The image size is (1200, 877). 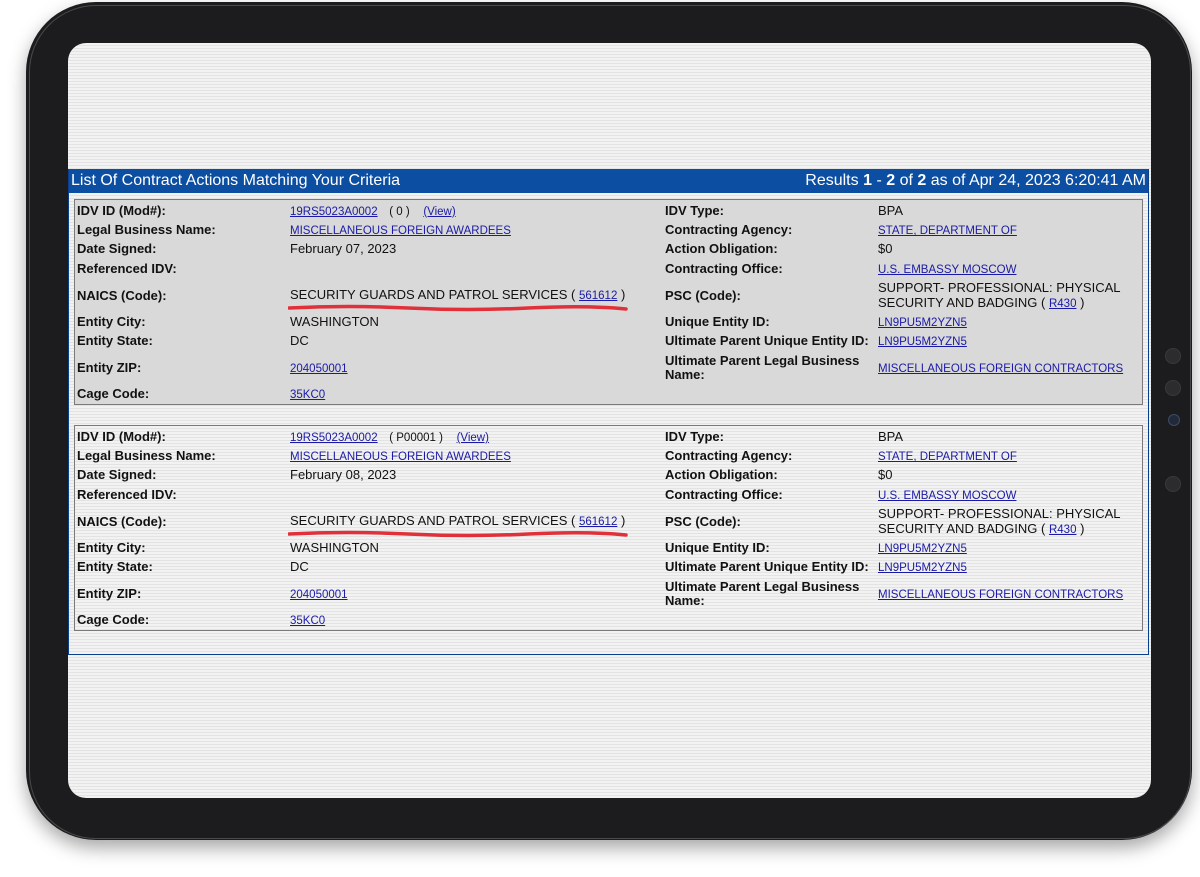 I want to click on idv-id-value: 19RS5023A0002 ( P00001 ) (View), so click(x=389, y=436).